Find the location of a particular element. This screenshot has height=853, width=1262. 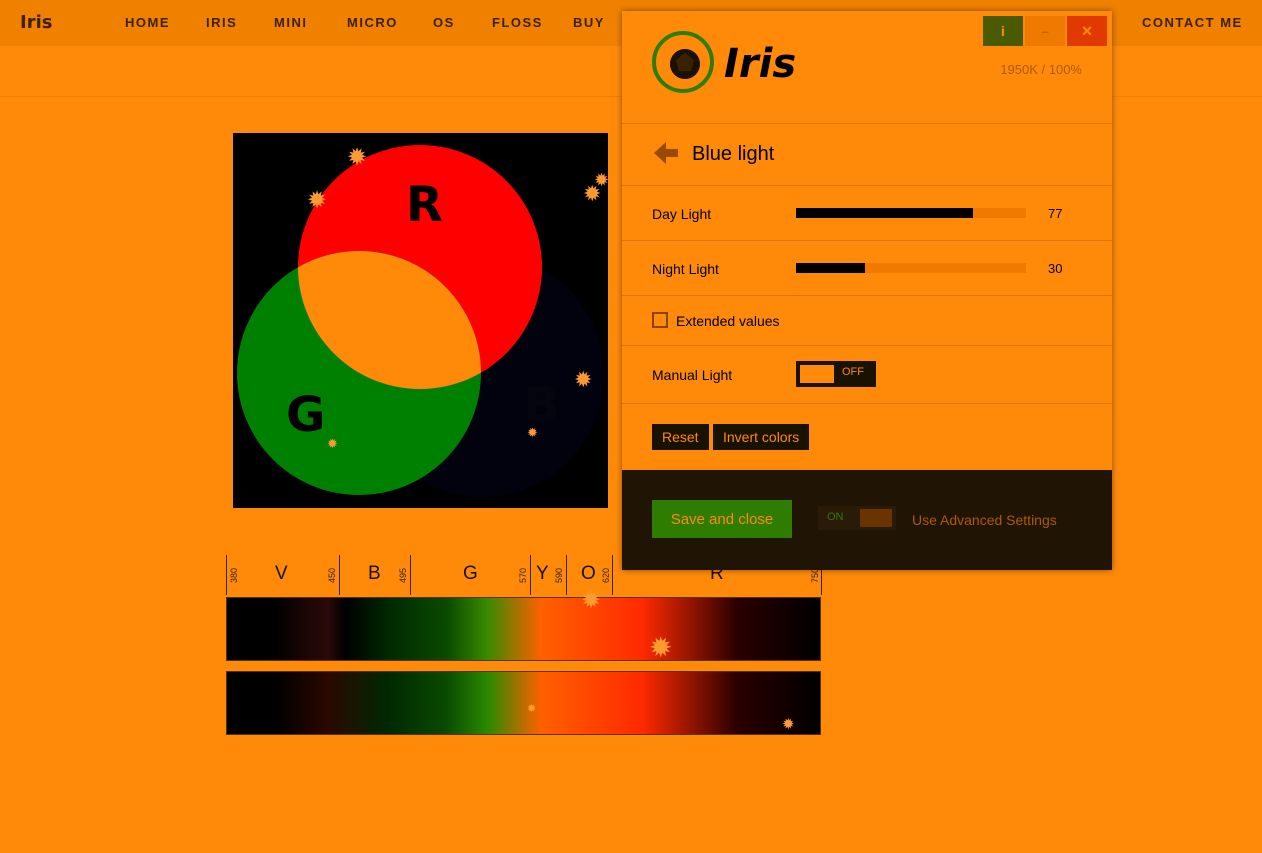

extended-values-label: Extended values is located at coordinates (728, 321).